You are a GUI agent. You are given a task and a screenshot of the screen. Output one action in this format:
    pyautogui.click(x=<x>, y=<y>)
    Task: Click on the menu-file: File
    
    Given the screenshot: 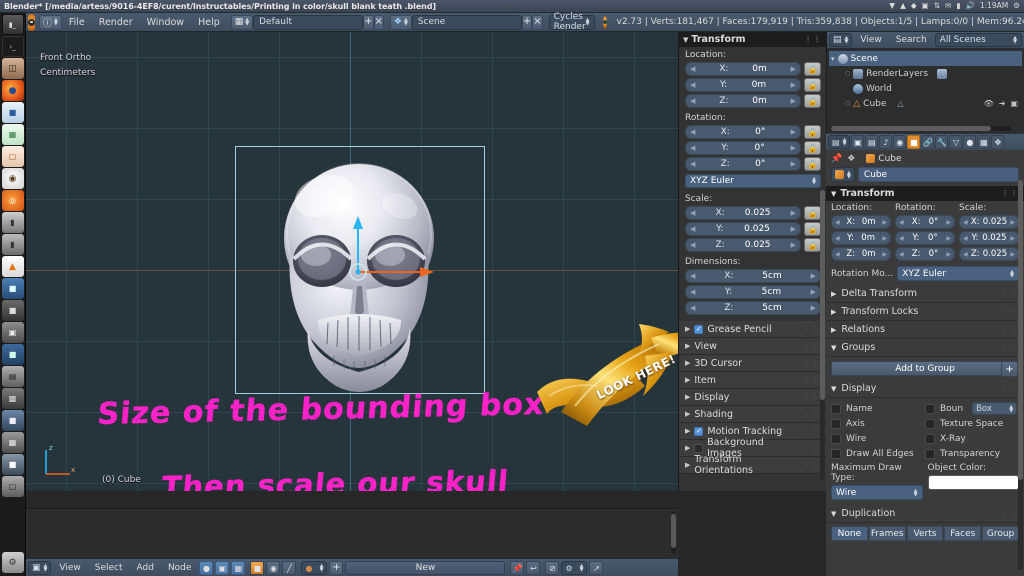 What is the action you would take?
    pyautogui.click(x=77, y=22)
    